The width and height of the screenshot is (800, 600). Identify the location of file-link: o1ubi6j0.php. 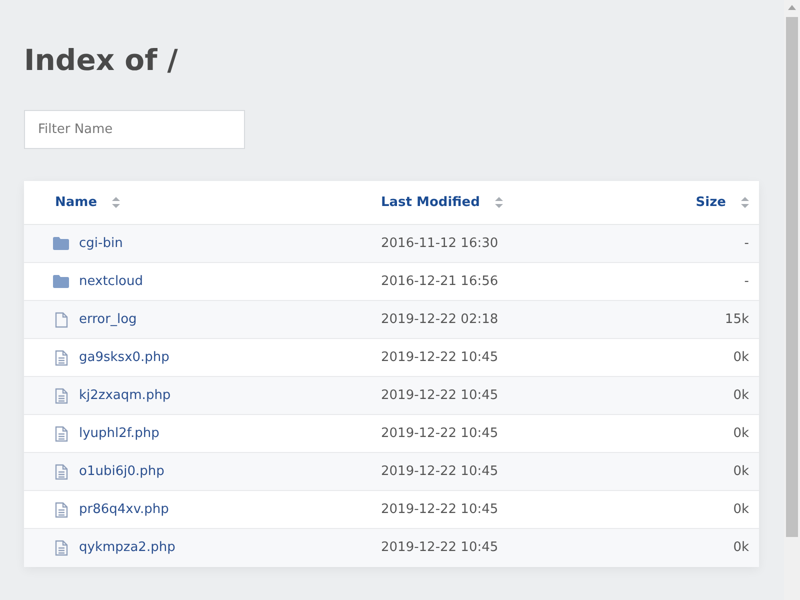
(121, 472).